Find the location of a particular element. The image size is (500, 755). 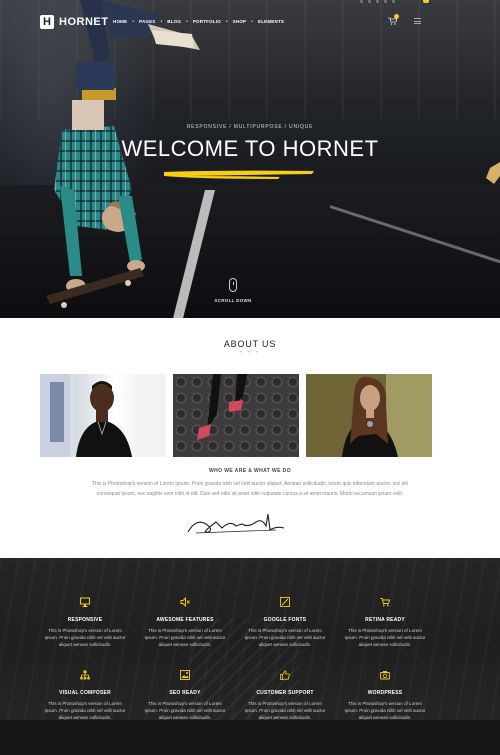

feature-title: GOOGLE FONTS is located at coordinates (285, 620).